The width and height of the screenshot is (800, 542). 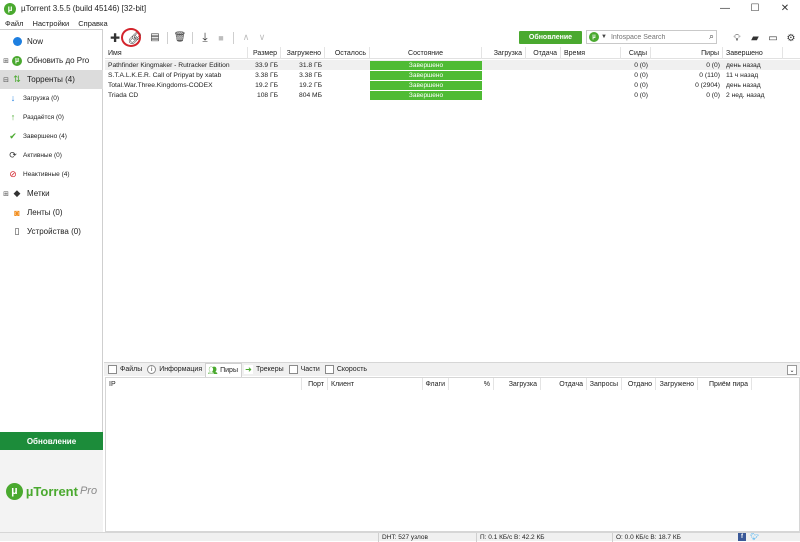 I want to click on pieces-icon, so click(x=293, y=369).